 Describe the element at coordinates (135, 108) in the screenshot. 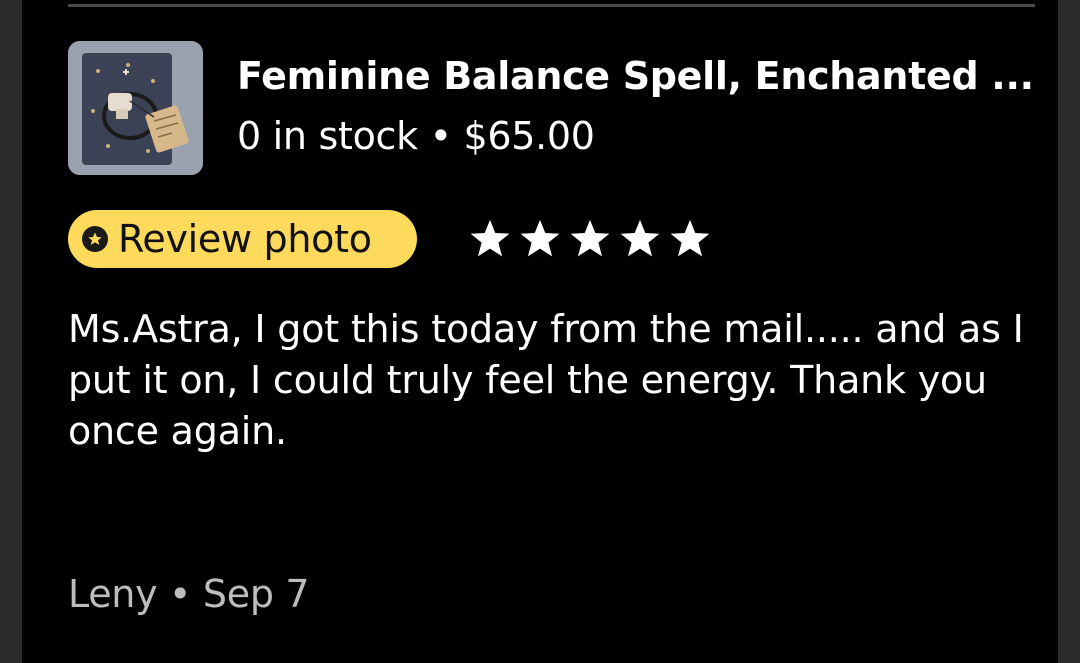

I see `product-thumbnail` at that location.